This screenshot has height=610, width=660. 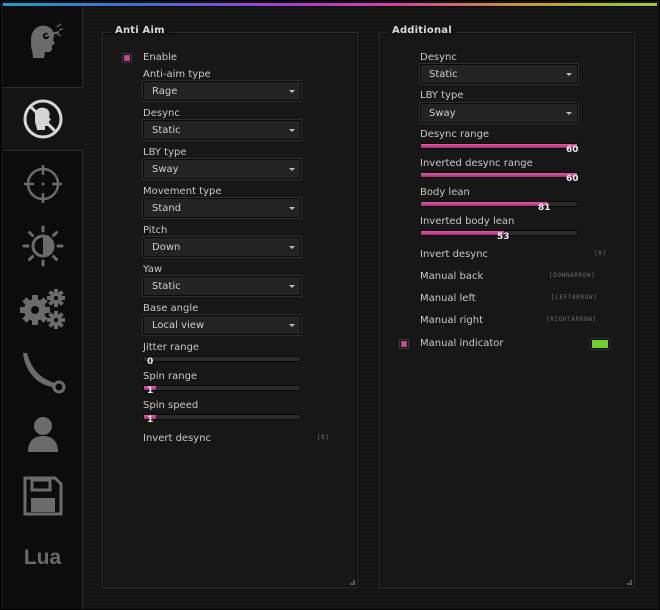 I want to click on tab-misc, so click(x=42, y=309).